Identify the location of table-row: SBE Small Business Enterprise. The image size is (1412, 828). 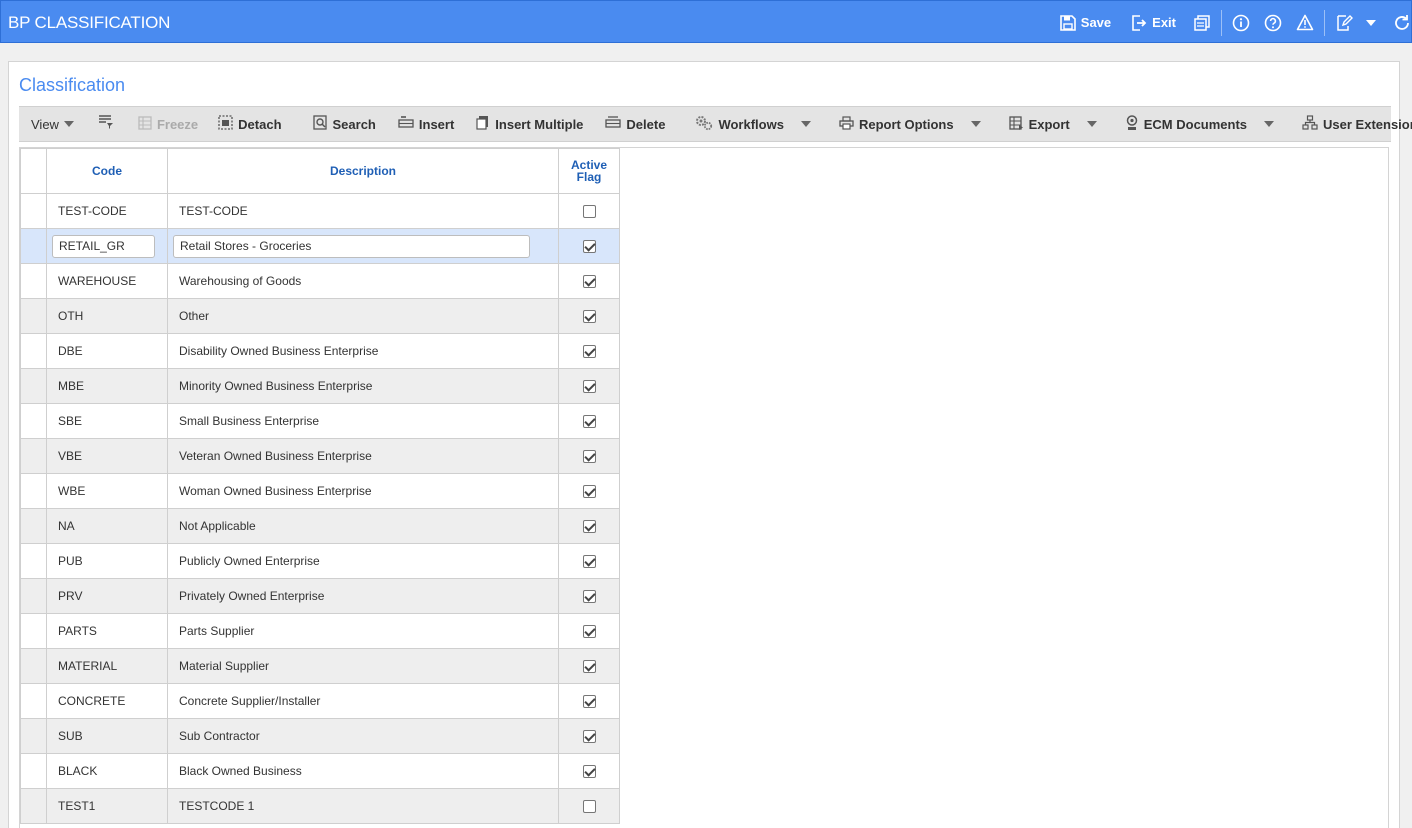
(320, 421).